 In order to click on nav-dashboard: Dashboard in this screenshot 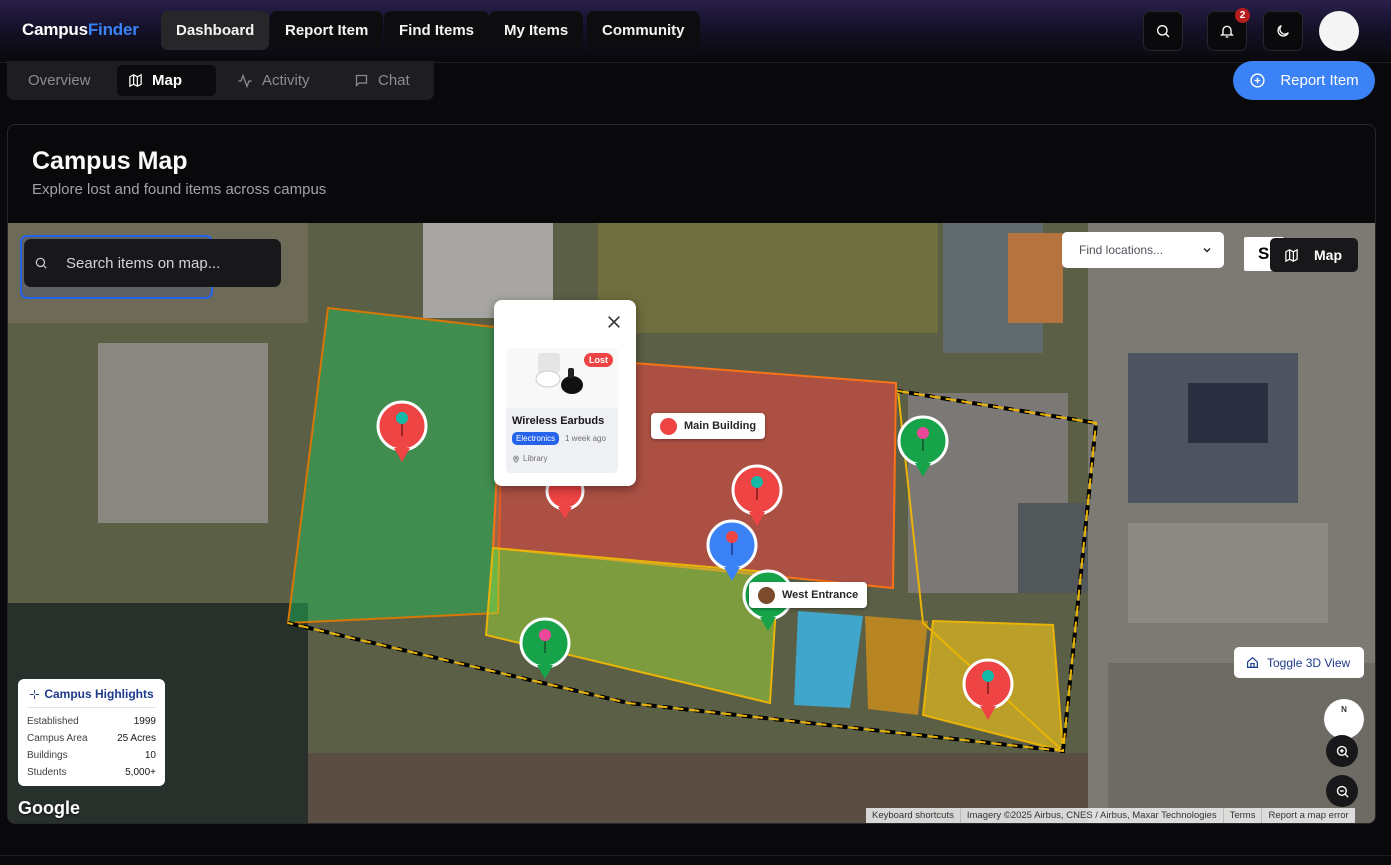, I will do `click(215, 30)`.